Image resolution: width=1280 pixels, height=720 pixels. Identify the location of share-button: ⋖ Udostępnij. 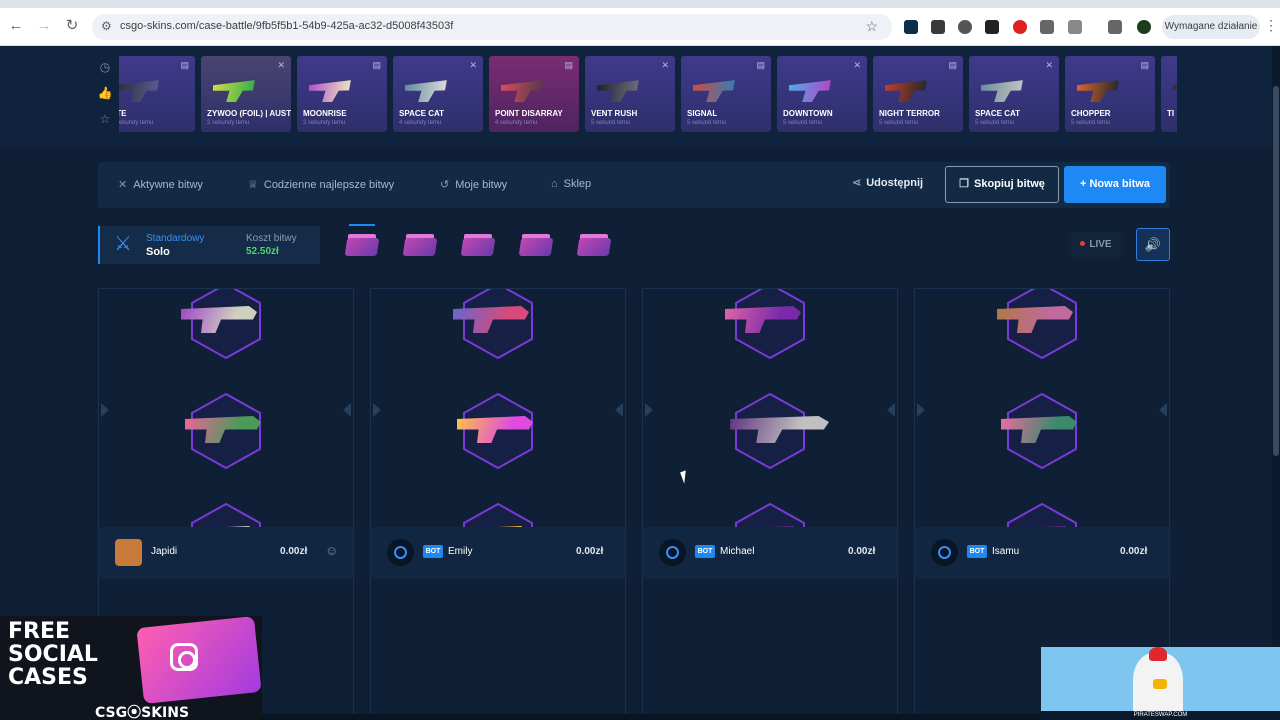
(887, 182).